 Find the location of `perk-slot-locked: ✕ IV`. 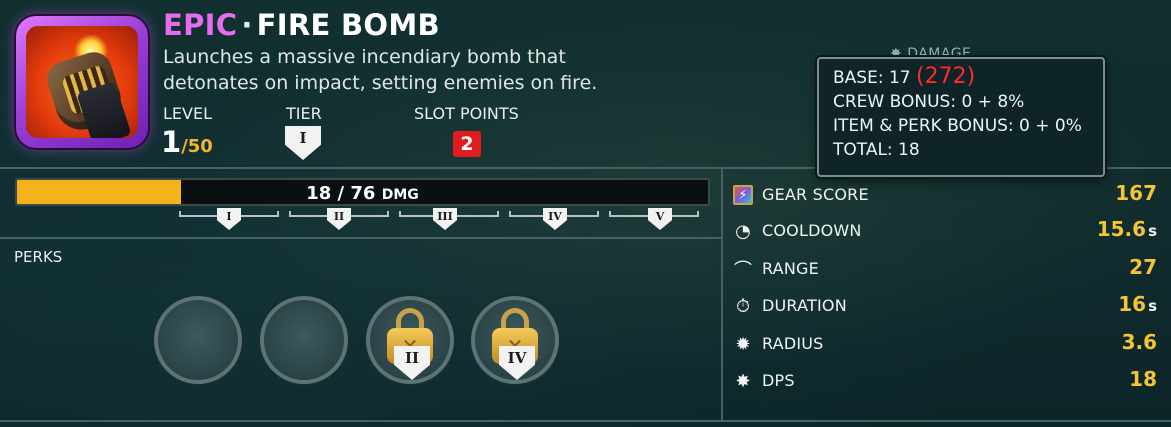

perk-slot-locked: ✕ IV is located at coordinates (515, 340).